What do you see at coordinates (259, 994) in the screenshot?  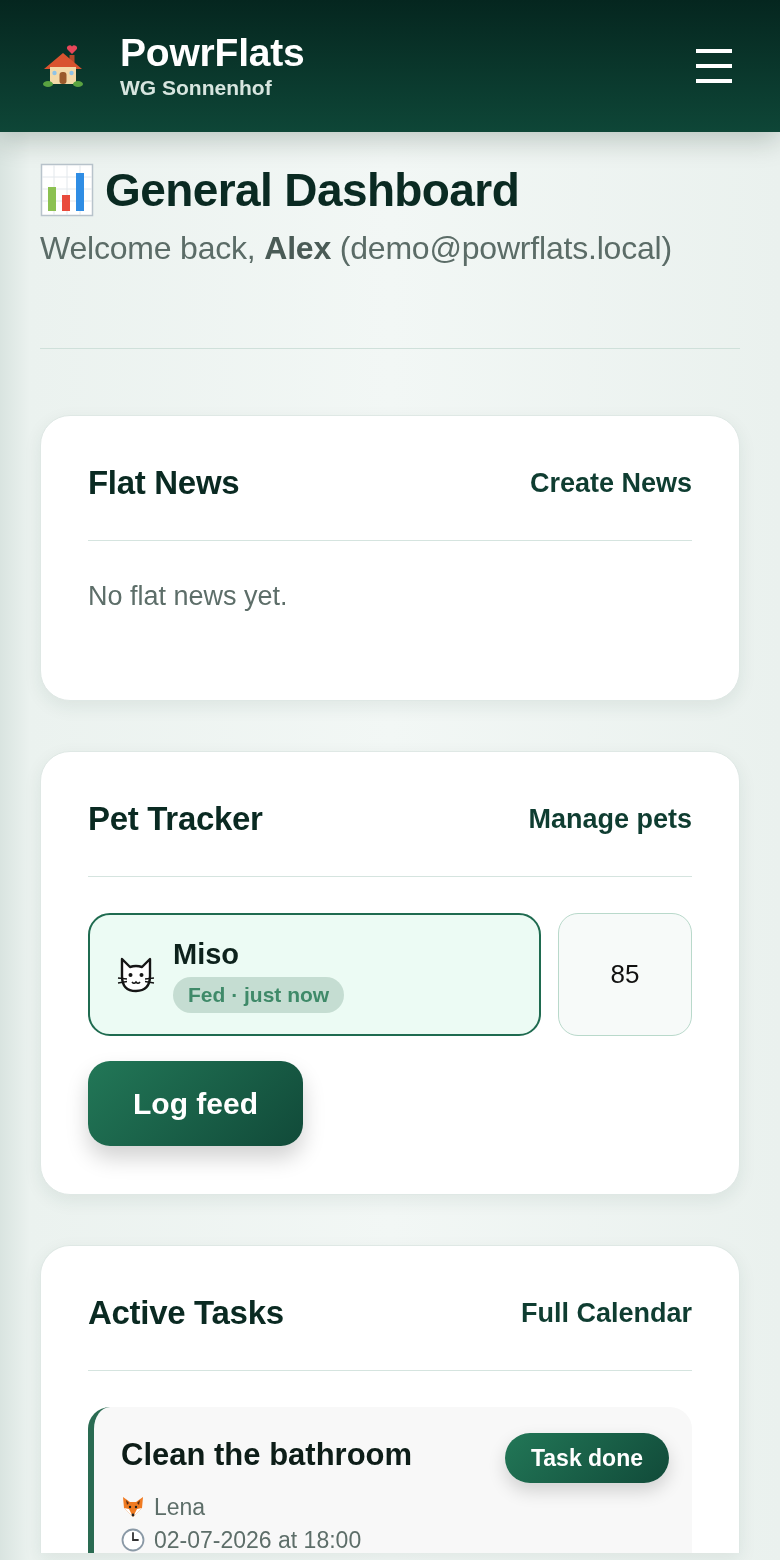 I see `feed-status: Fed · just now` at bounding box center [259, 994].